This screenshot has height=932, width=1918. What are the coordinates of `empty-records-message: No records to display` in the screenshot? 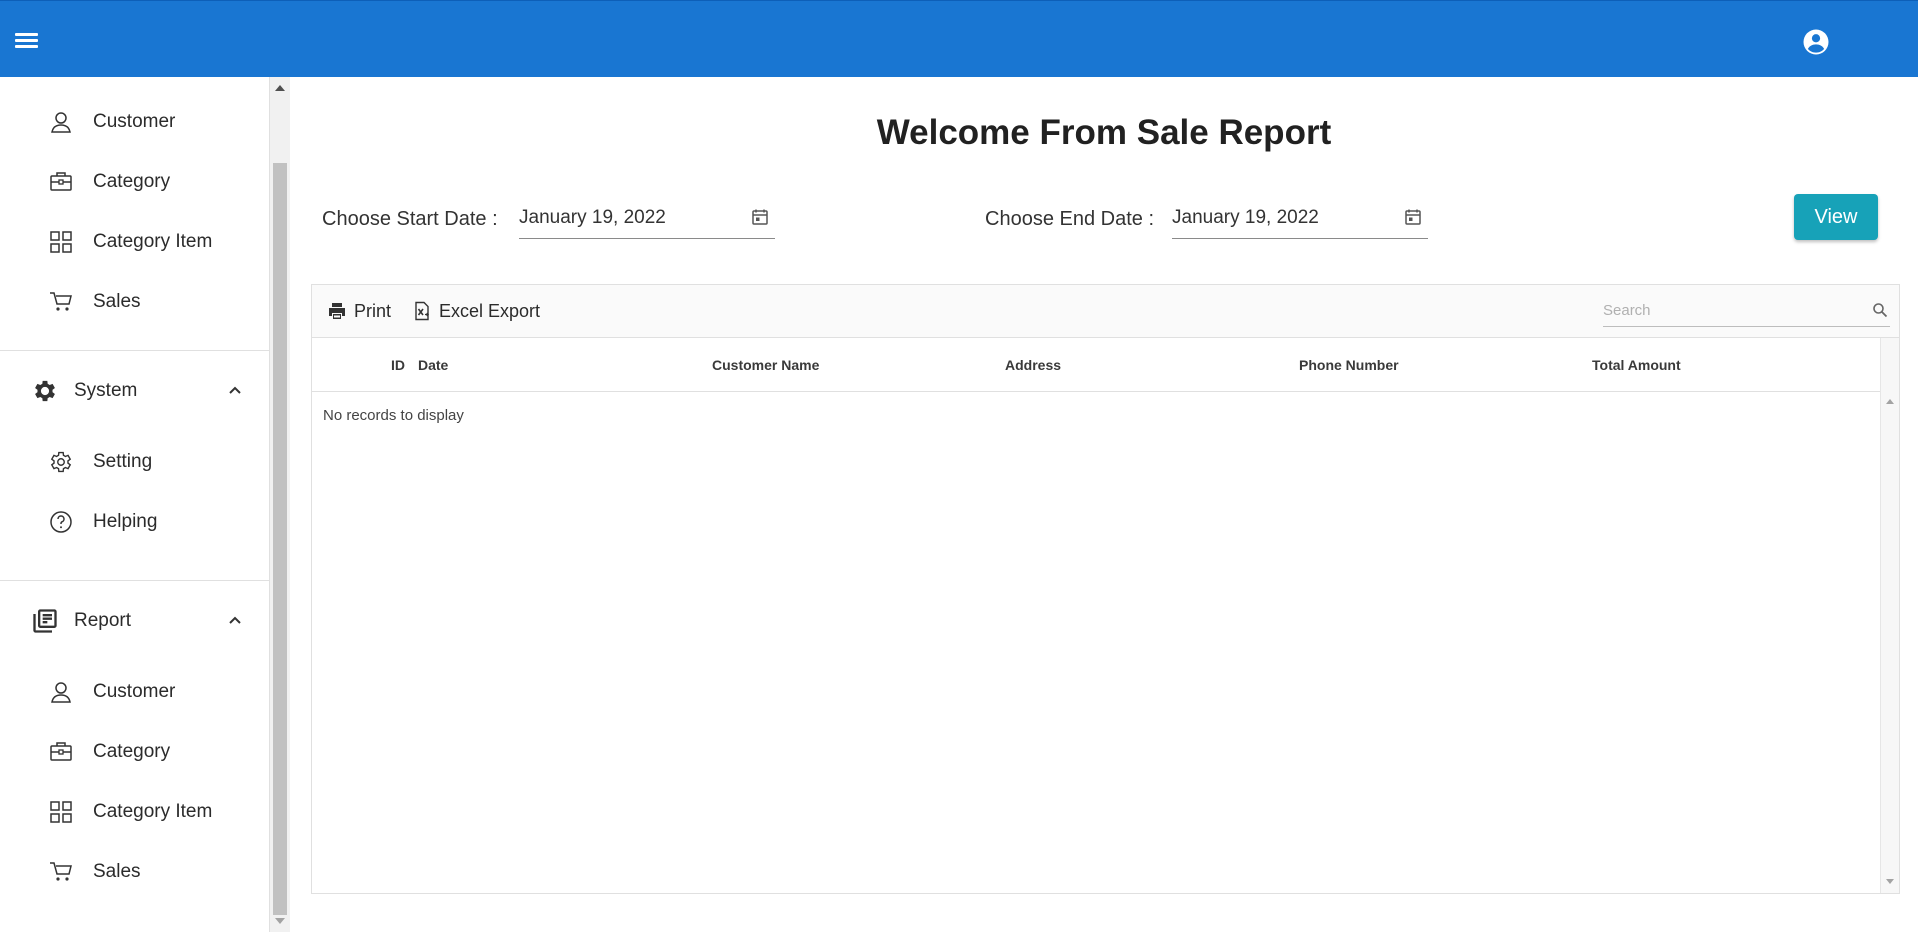 It's located at (393, 415).